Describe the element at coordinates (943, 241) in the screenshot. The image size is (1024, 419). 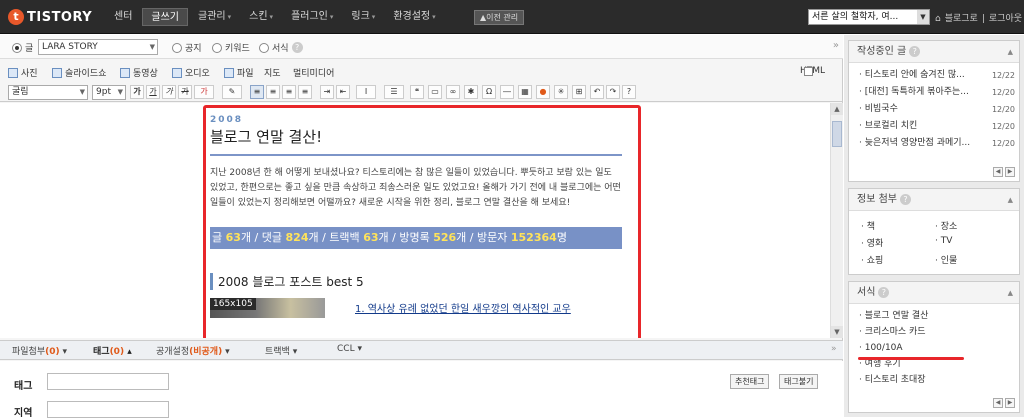
I see `info-tv: · TV` at that location.